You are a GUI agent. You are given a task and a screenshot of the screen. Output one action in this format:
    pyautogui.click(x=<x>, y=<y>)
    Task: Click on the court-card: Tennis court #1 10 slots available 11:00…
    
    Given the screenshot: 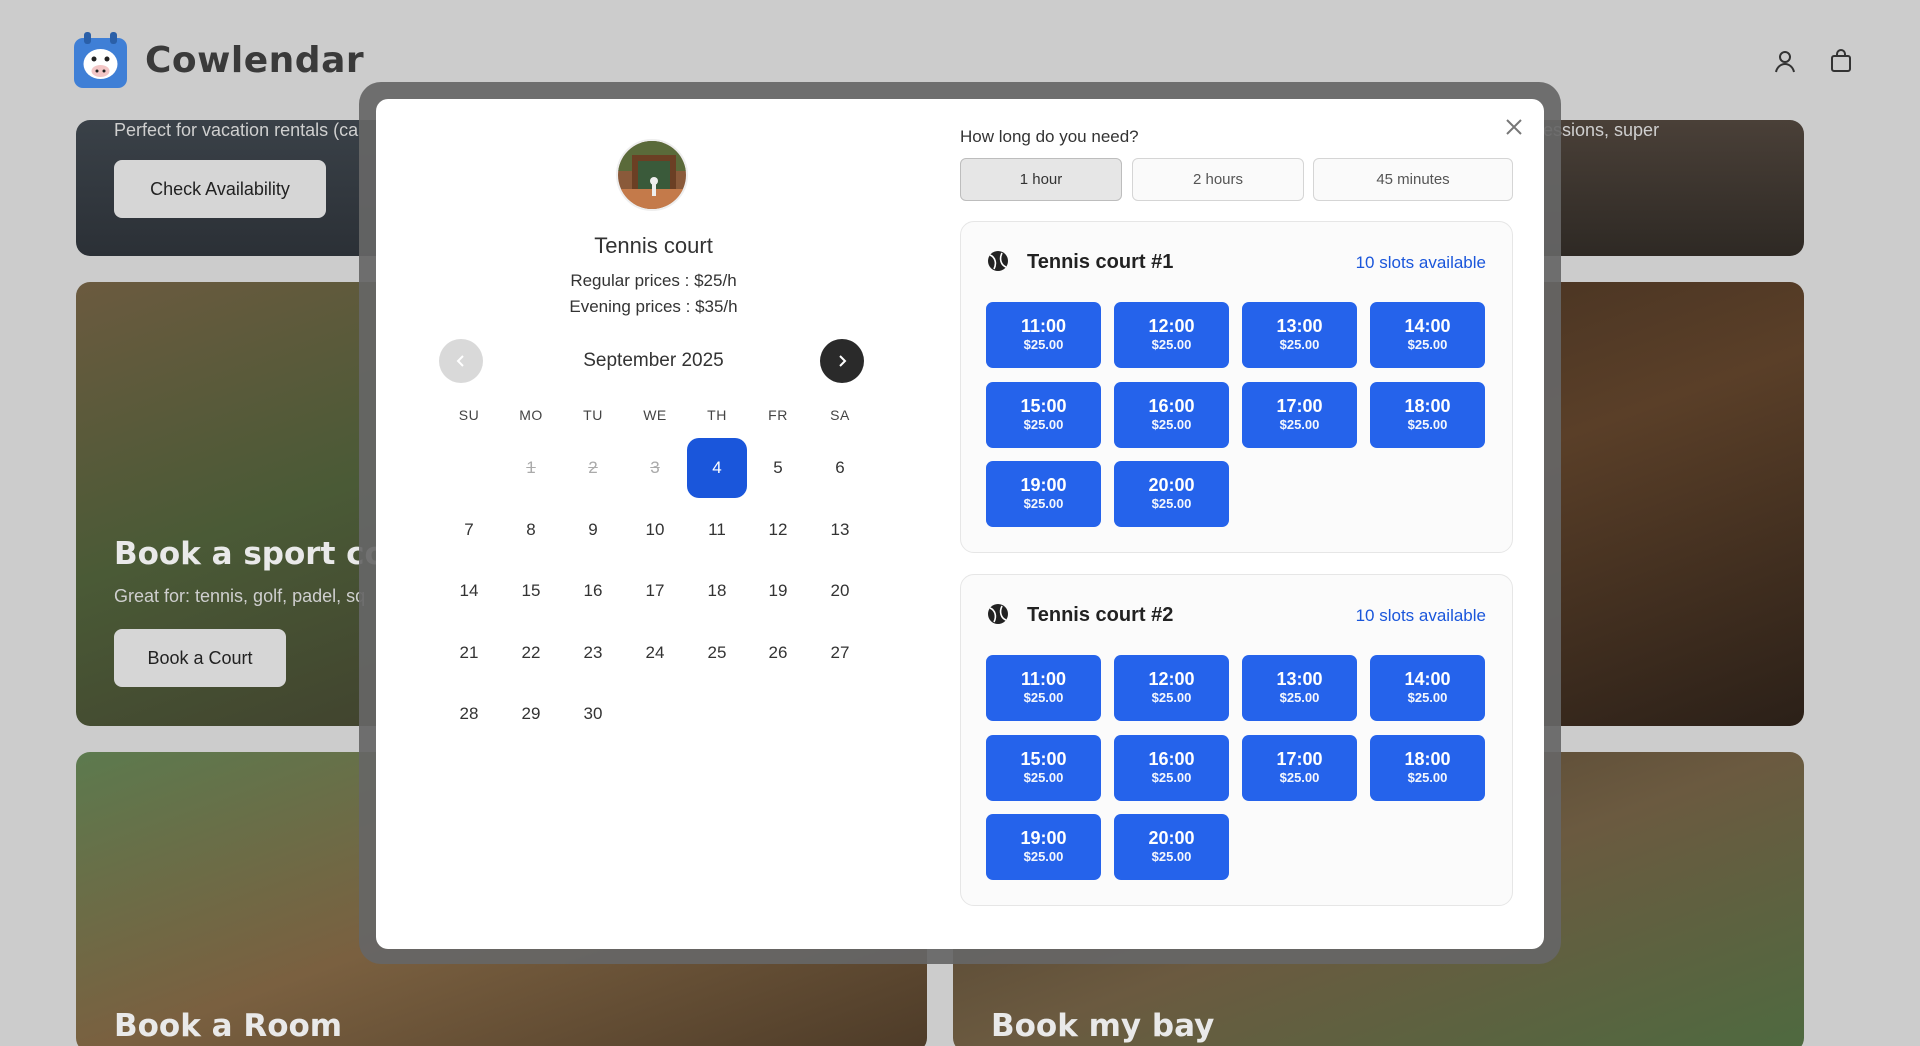 What is the action you would take?
    pyautogui.click(x=1236, y=387)
    